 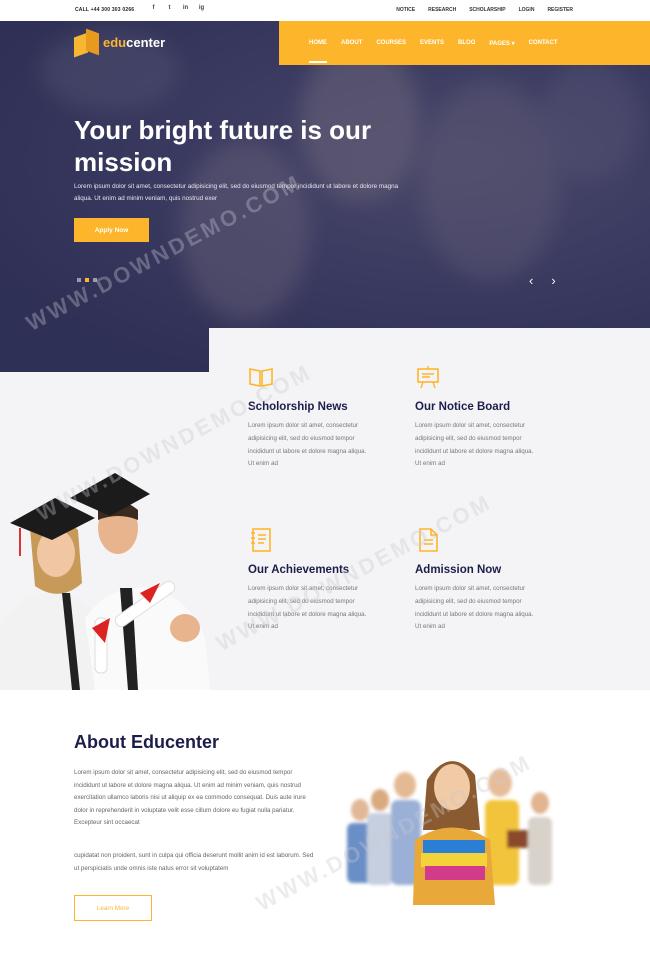 I want to click on logo-mark-icon, so click(x=86, y=43).